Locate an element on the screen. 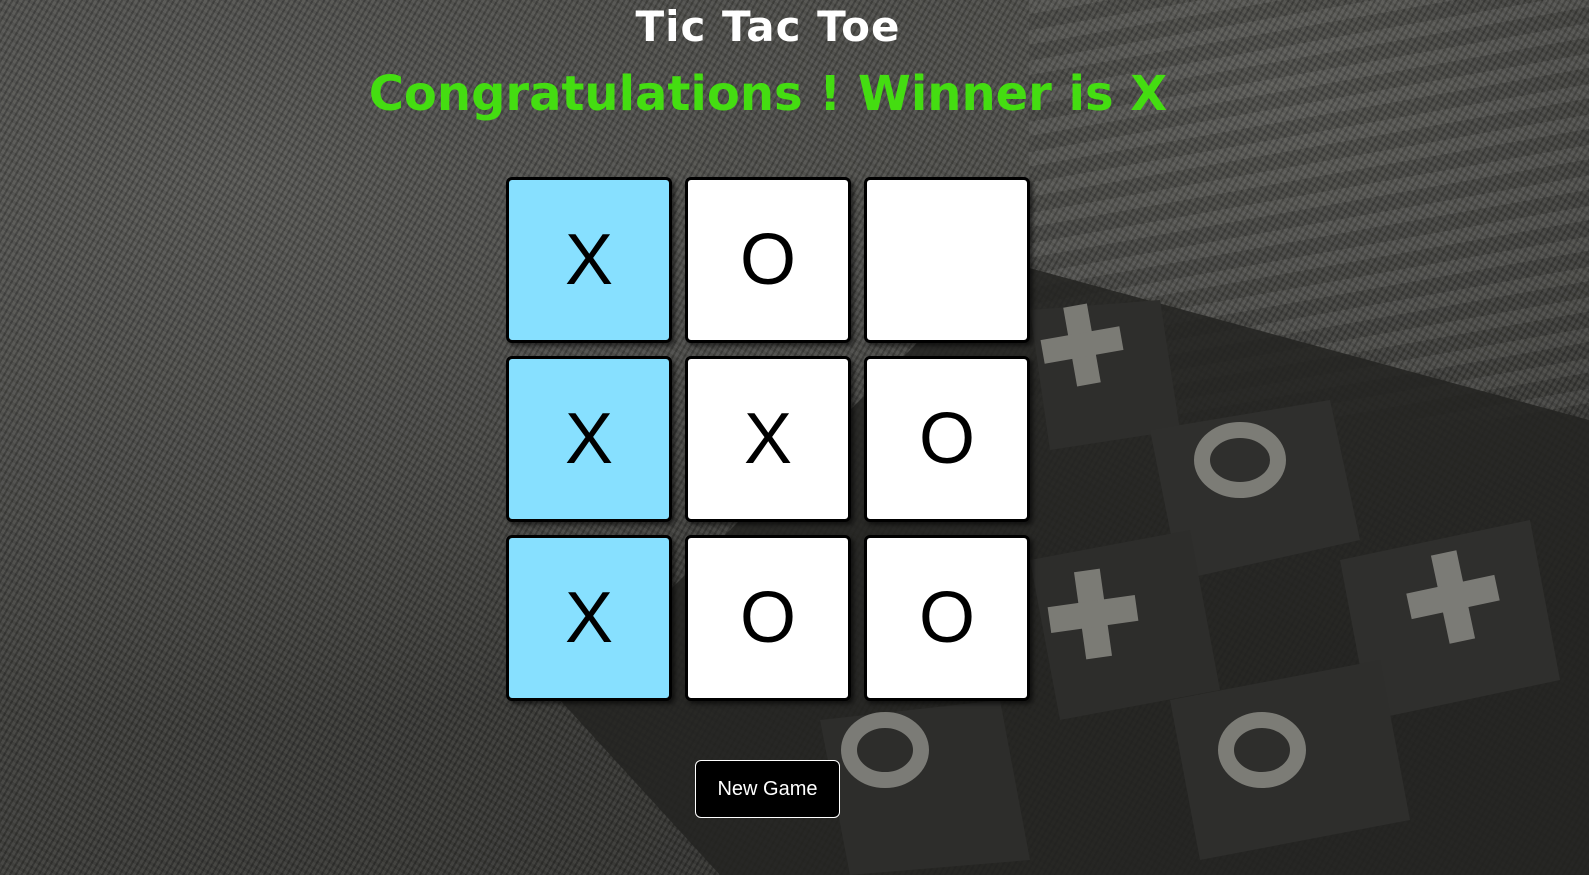 This screenshot has width=1589, height=875. board-cell-1: X is located at coordinates (589, 260).